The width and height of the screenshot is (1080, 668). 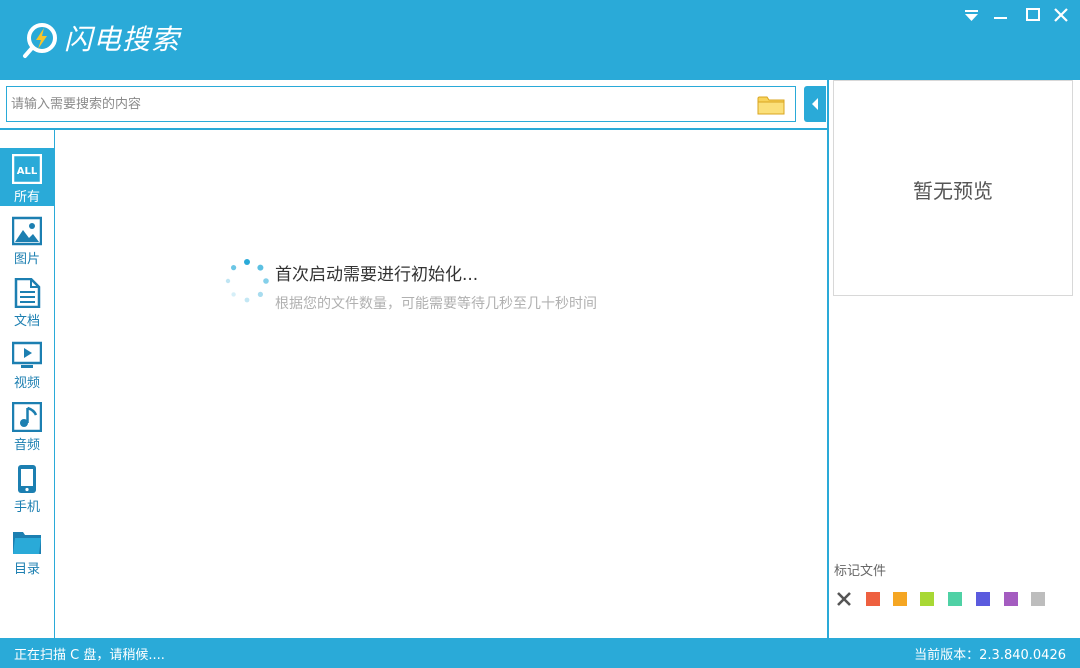 What do you see at coordinates (27, 354) in the screenshot?
I see `video-icon` at bounding box center [27, 354].